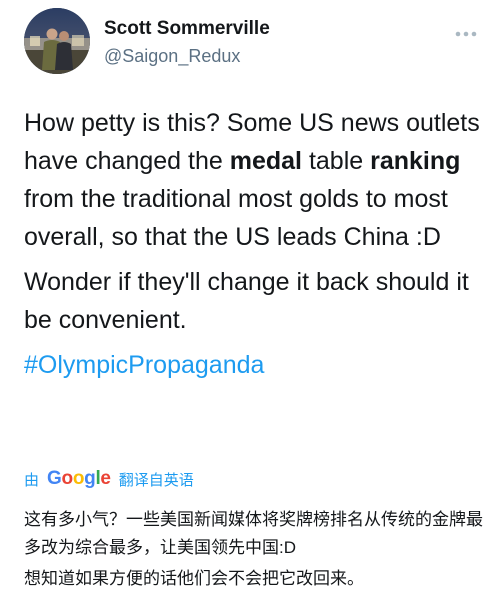 Image resolution: width=500 pixels, height=608 pixels. I want to click on translation-attribution: 由 Google 翻译自英语, so click(109, 479).